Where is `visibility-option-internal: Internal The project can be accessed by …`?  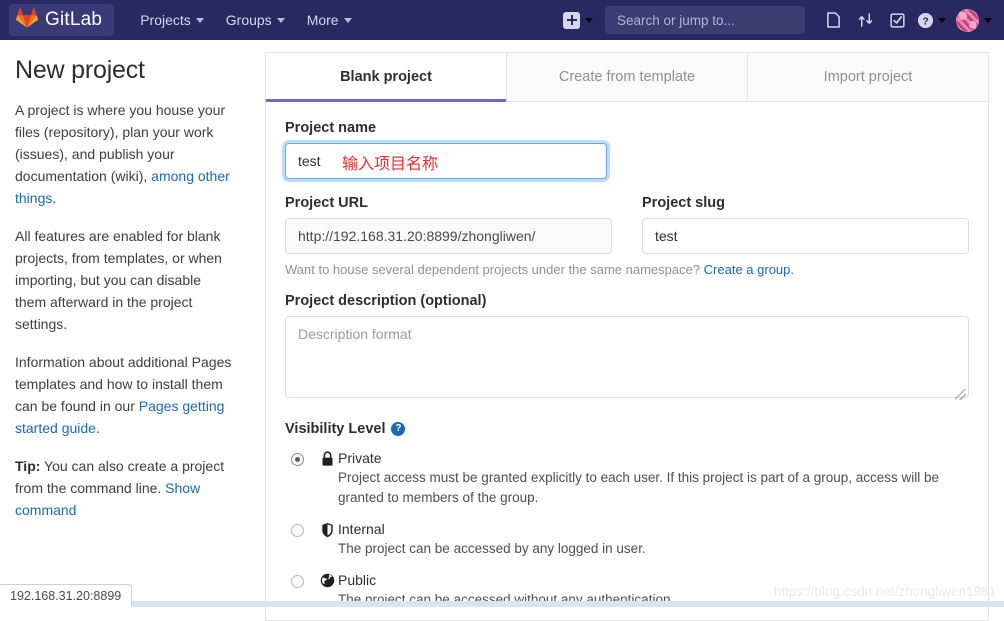
visibility-option-internal: Internal The project can be accessed by … is located at coordinates (627, 540).